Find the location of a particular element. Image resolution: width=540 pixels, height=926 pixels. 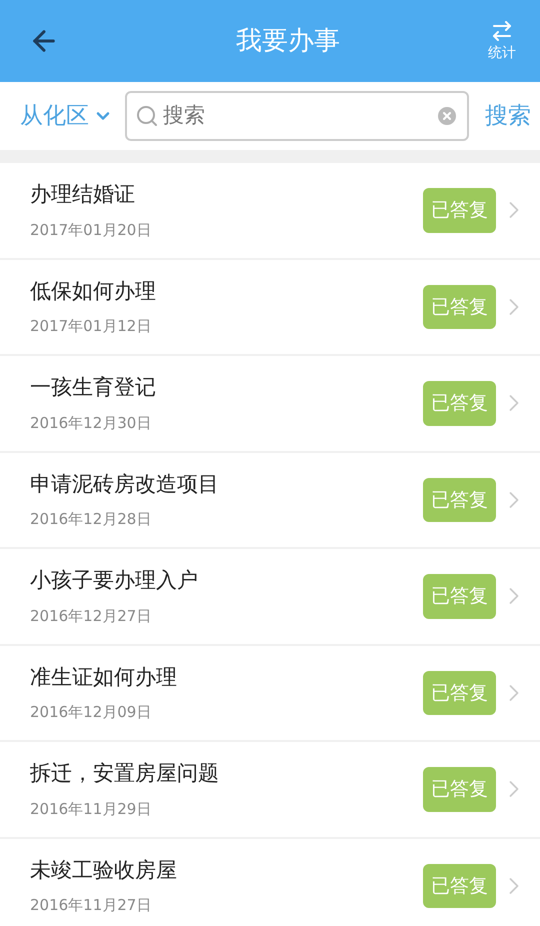

search-field: 搜索 is located at coordinates (297, 116).